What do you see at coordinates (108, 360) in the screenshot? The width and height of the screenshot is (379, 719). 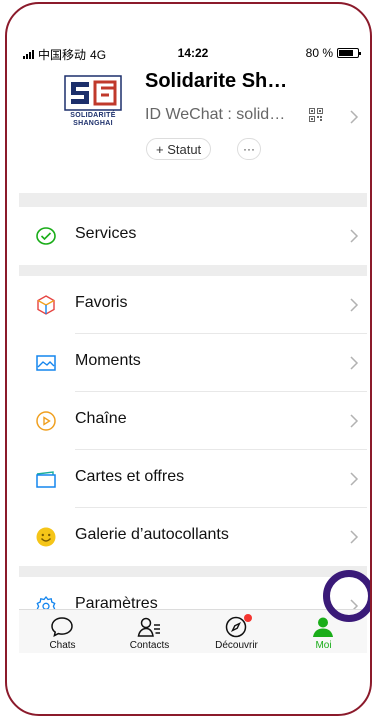 I see `menu-label-moments: Moments` at bounding box center [108, 360].